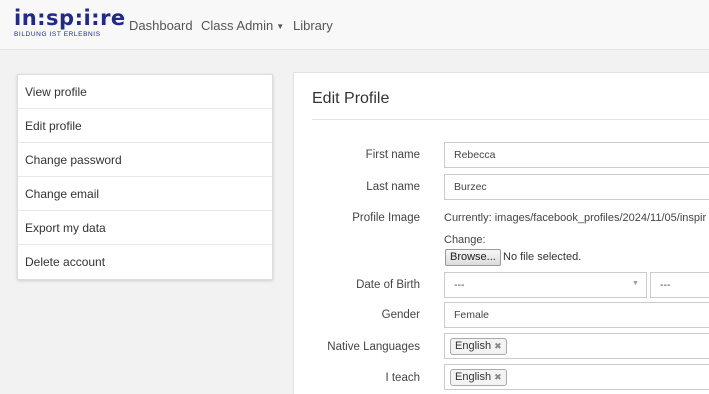 The width and height of the screenshot is (709, 394). Describe the element at coordinates (392, 155) in the screenshot. I see `first-name-label: First name` at that location.